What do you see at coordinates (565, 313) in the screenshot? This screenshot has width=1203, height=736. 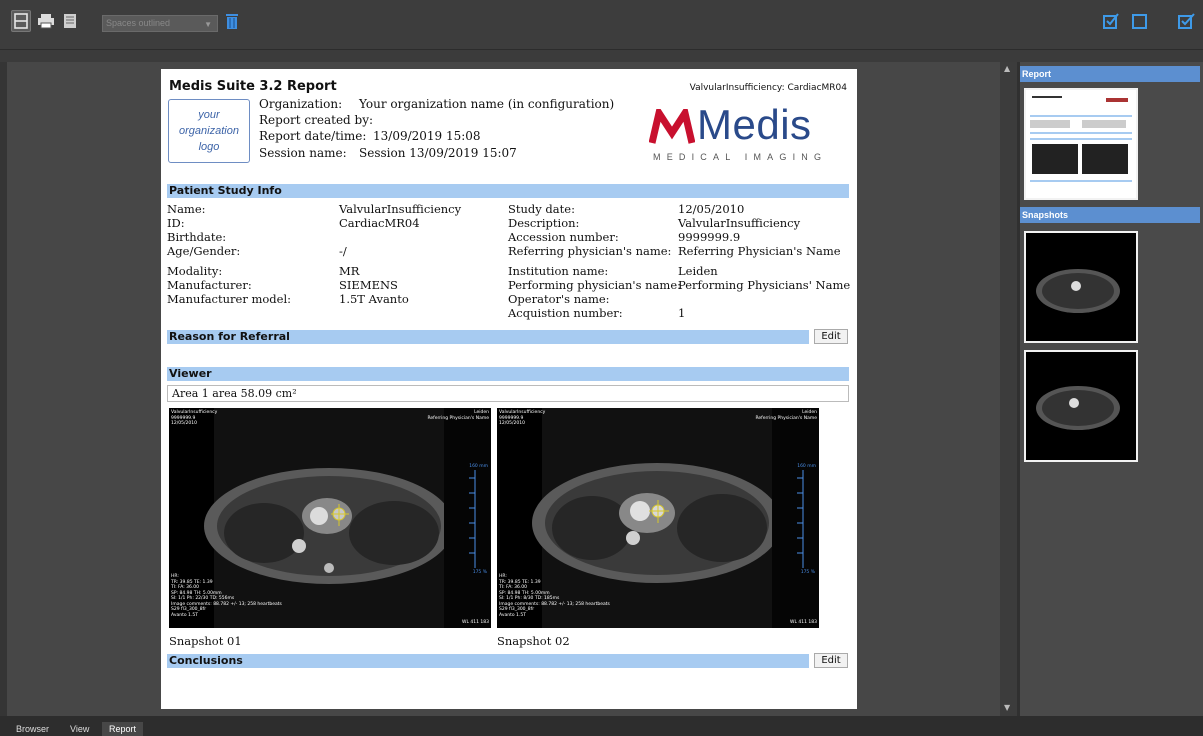 I see `patient-field-label: Acquistion number:` at bounding box center [565, 313].